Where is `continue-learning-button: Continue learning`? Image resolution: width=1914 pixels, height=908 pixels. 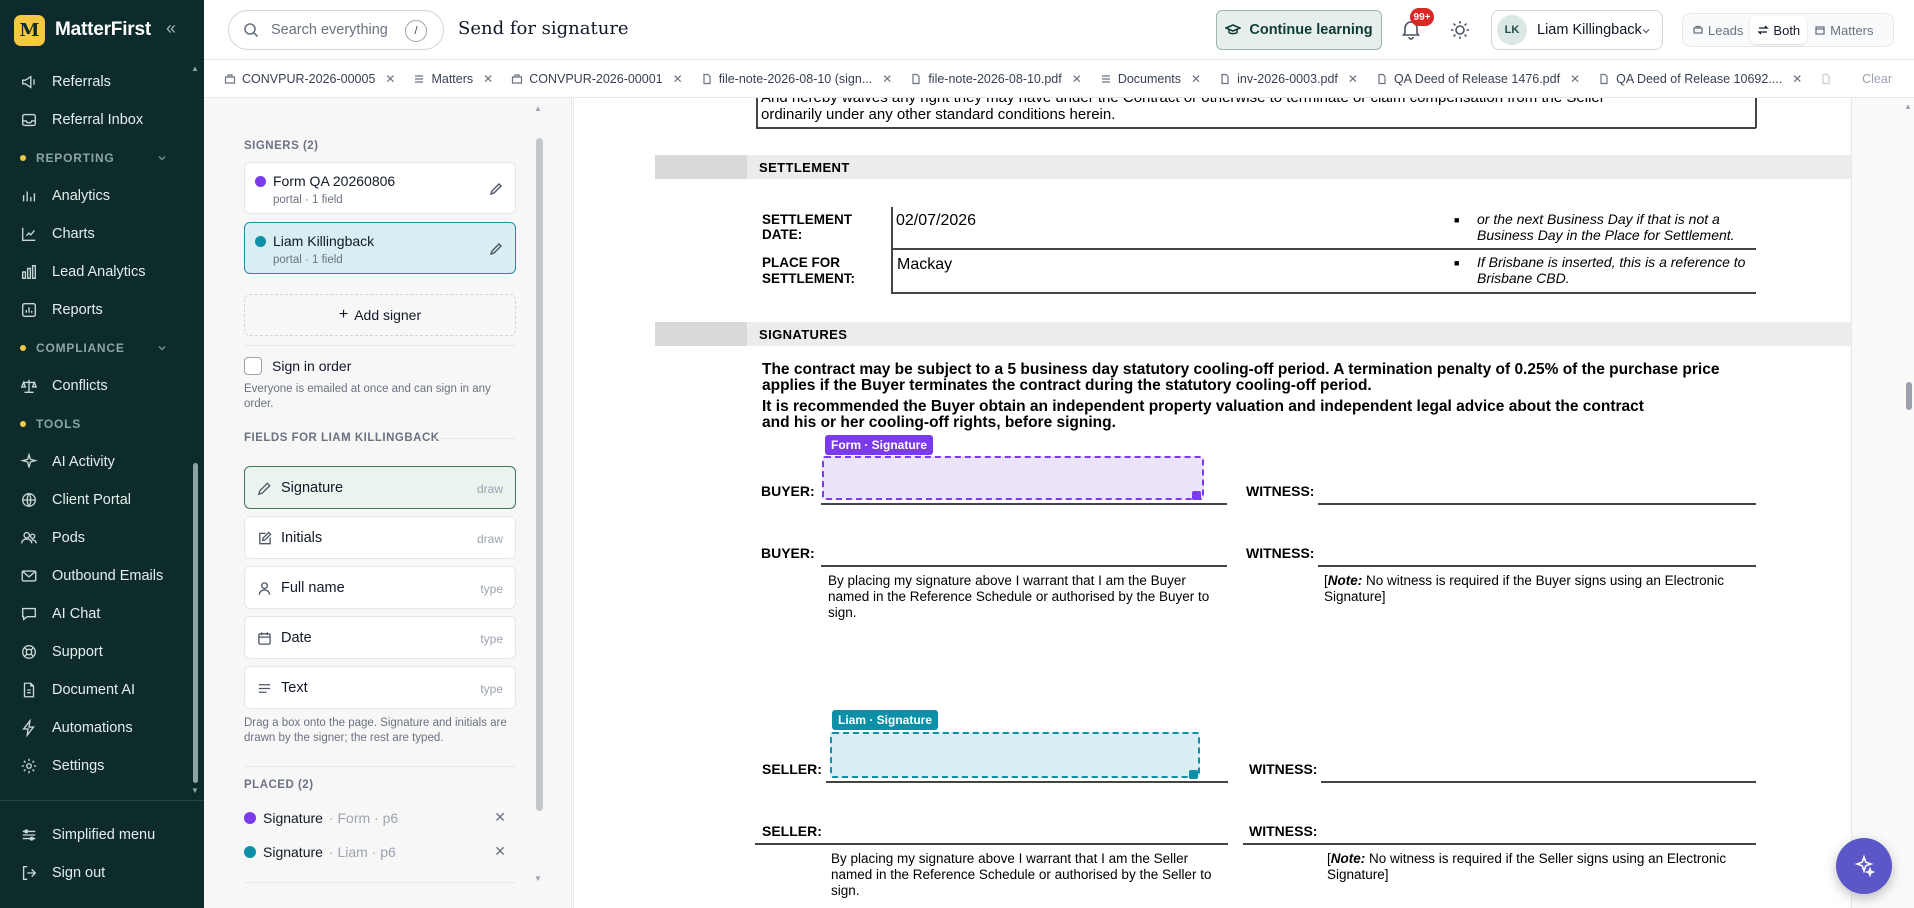
continue-learning-button: Continue learning is located at coordinates (1299, 30).